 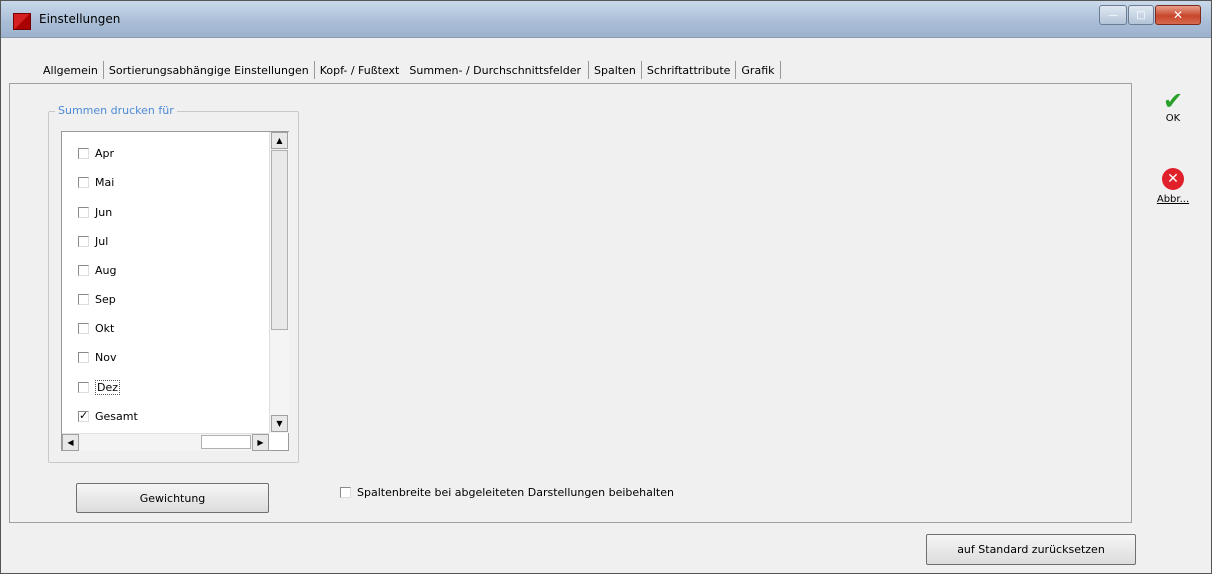 I want to click on minimize-button: —, so click(x=1113, y=15).